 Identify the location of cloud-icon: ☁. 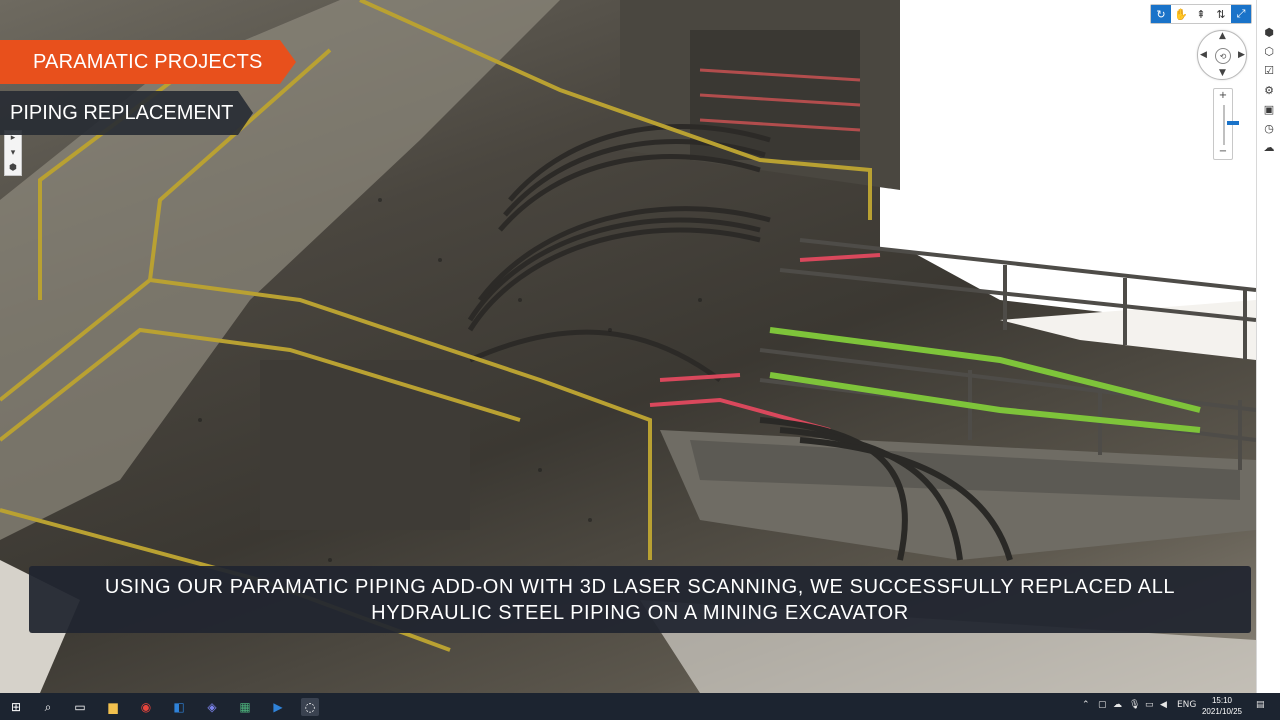
(1269, 148).